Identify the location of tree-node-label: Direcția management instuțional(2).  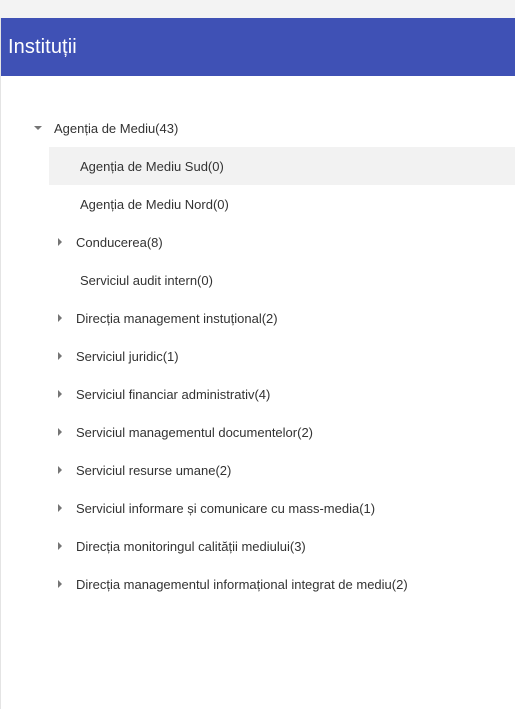
(177, 318).